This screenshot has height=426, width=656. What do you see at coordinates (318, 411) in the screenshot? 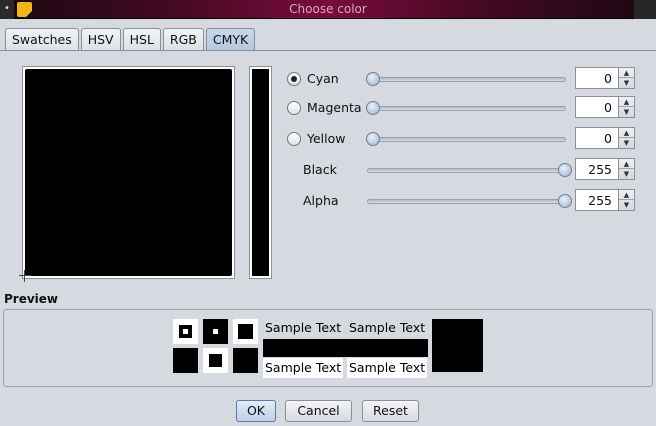
I see `cancel-button: Cancel` at bounding box center [318, 411].